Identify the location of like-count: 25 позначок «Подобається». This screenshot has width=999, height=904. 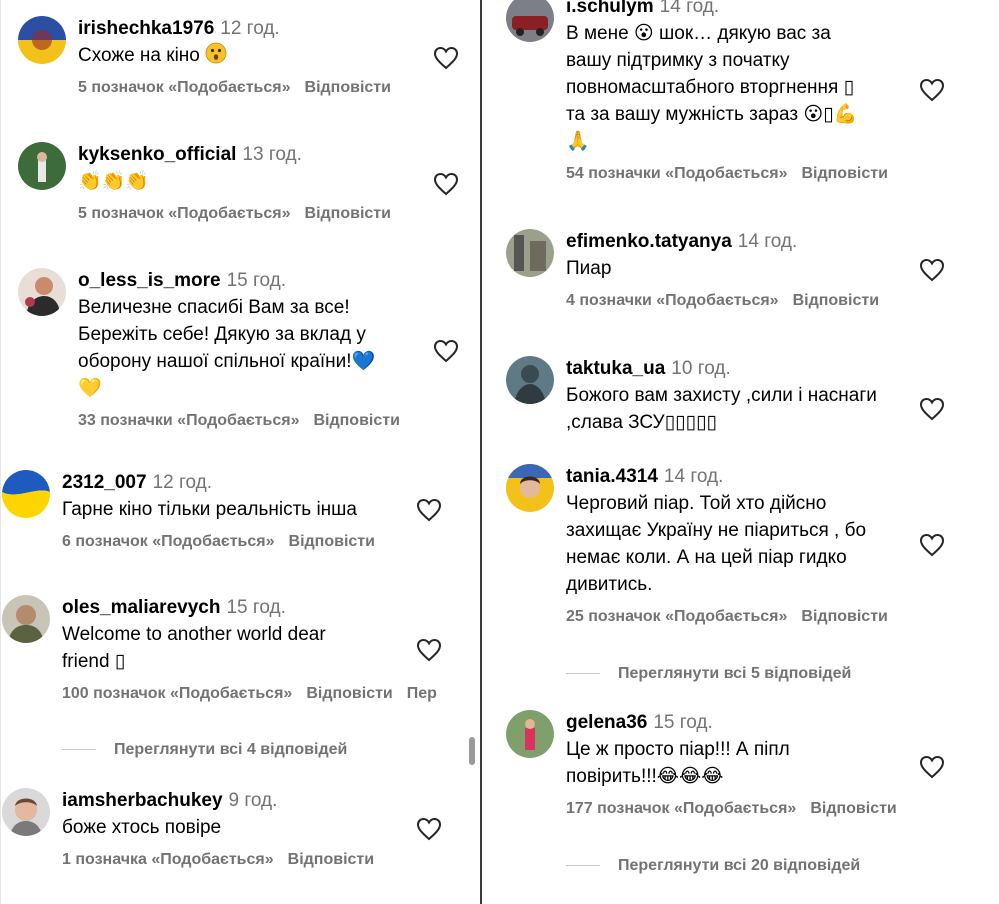
(676, 616).